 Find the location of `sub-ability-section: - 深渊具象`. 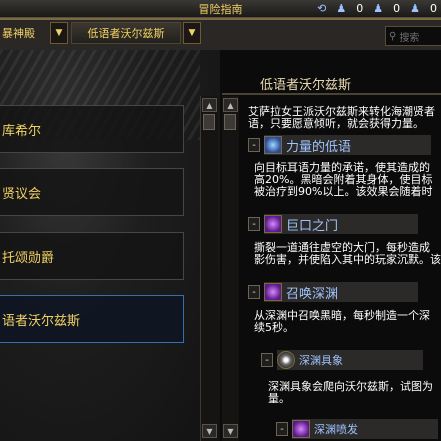

sub-ability-section: - 深渊具象 is located at coordinates (342, 360).